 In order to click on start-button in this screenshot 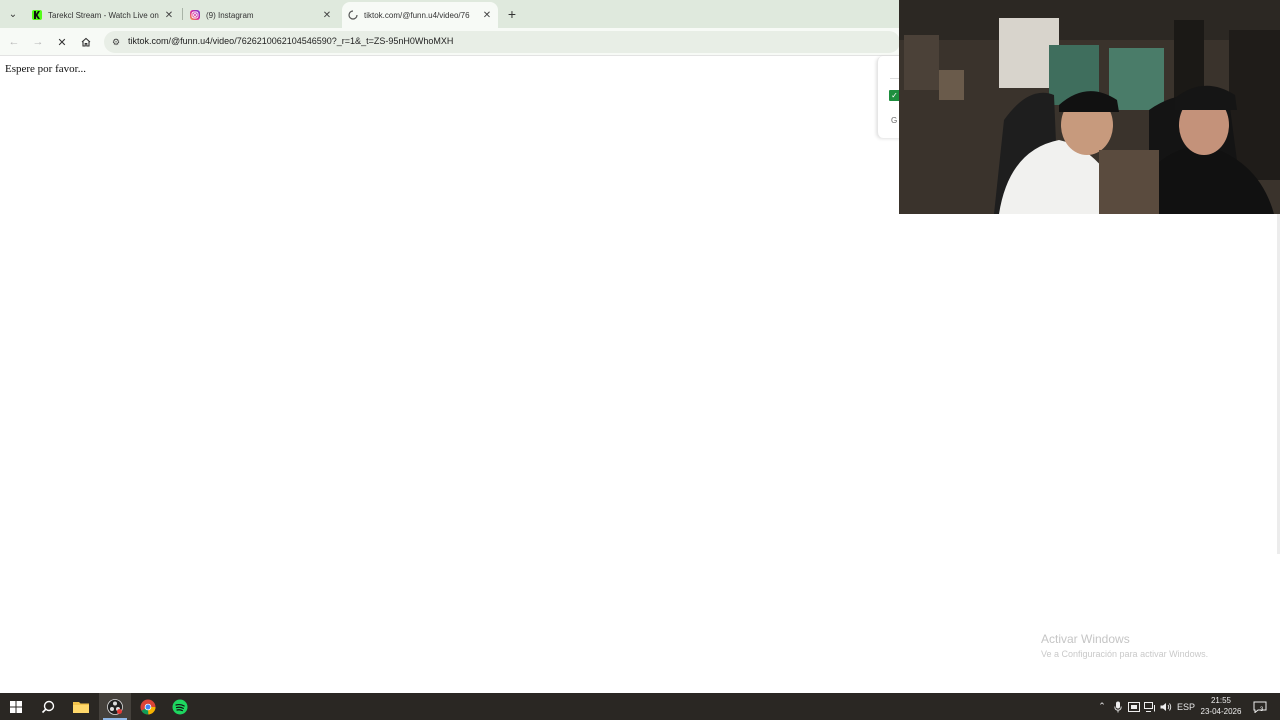, I will do `click(16, 706)`.